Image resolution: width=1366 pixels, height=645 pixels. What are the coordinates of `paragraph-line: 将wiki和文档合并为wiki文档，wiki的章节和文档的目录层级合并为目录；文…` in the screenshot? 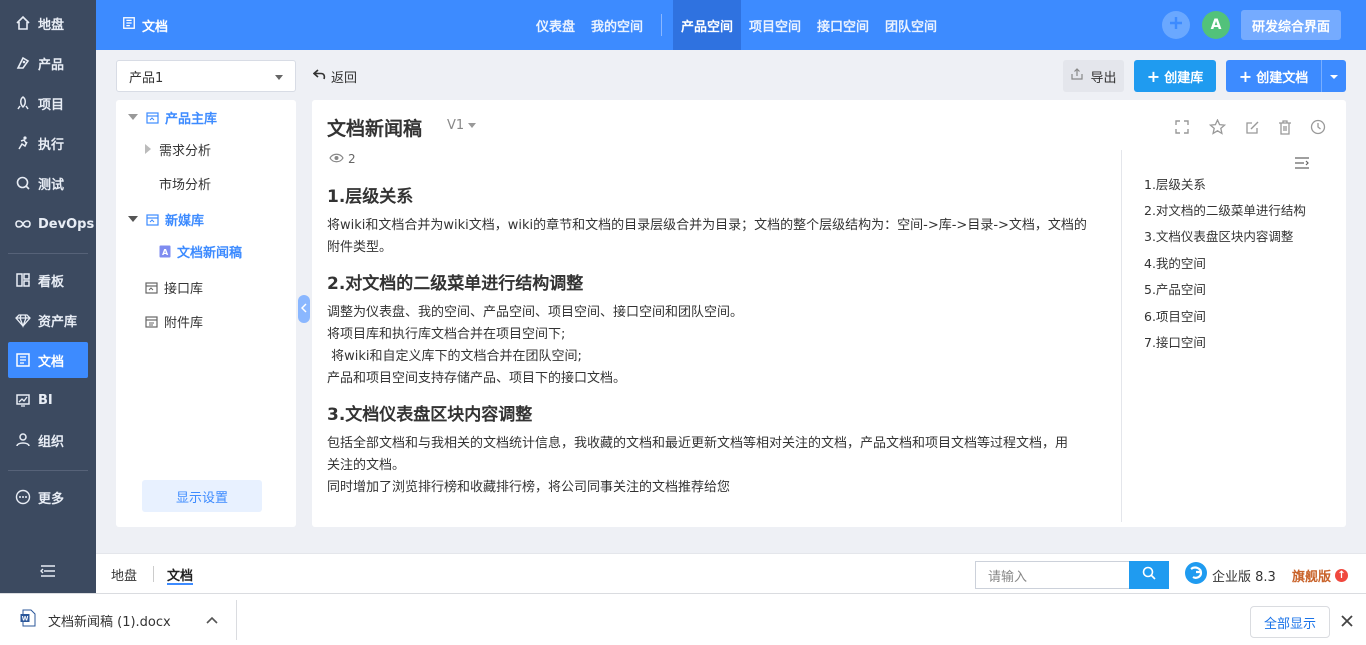 It's located at (707, 225).